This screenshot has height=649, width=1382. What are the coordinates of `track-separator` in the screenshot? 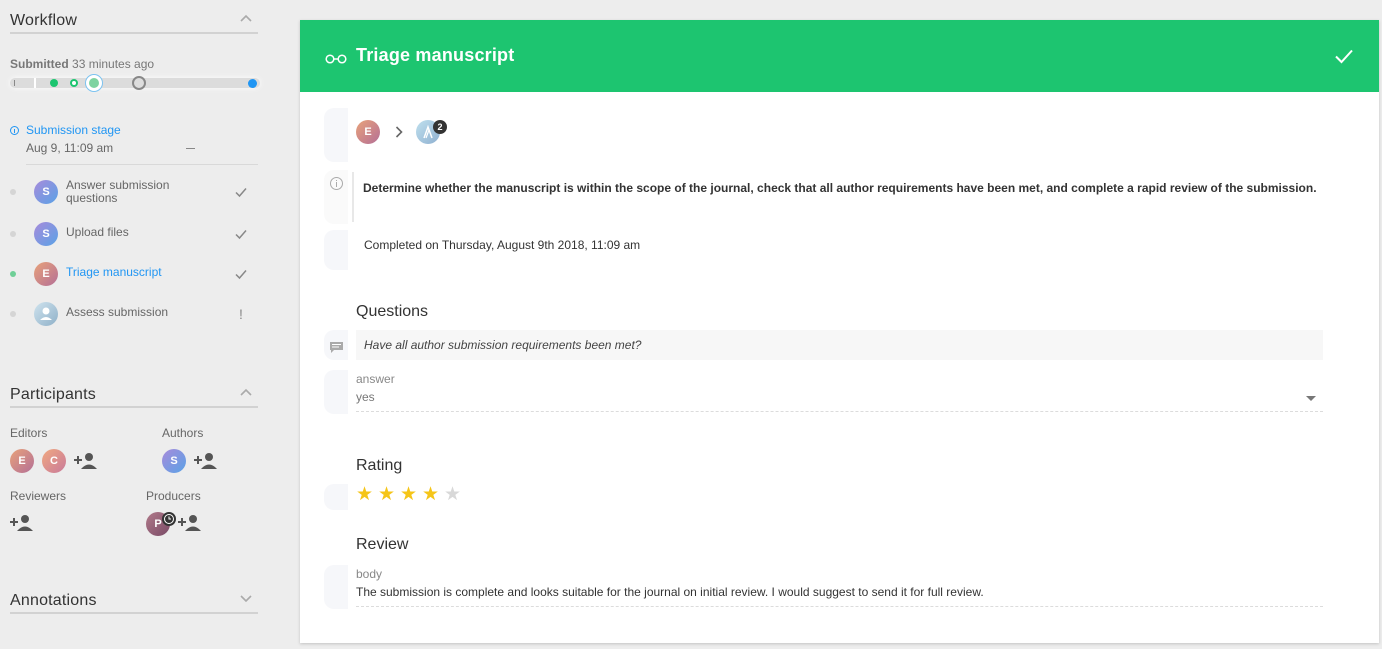 It's located at (35, 83).